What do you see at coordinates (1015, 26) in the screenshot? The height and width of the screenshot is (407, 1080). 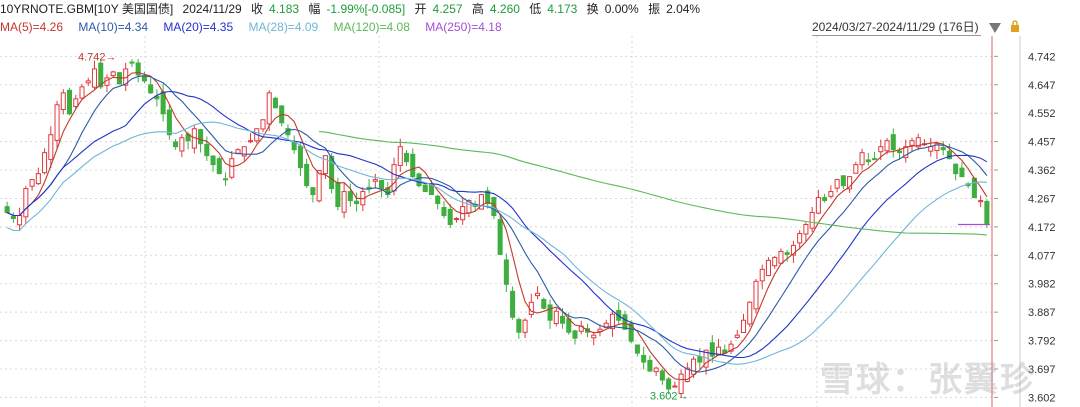 I see `lock-icon` at bounding box center [1015, 26].